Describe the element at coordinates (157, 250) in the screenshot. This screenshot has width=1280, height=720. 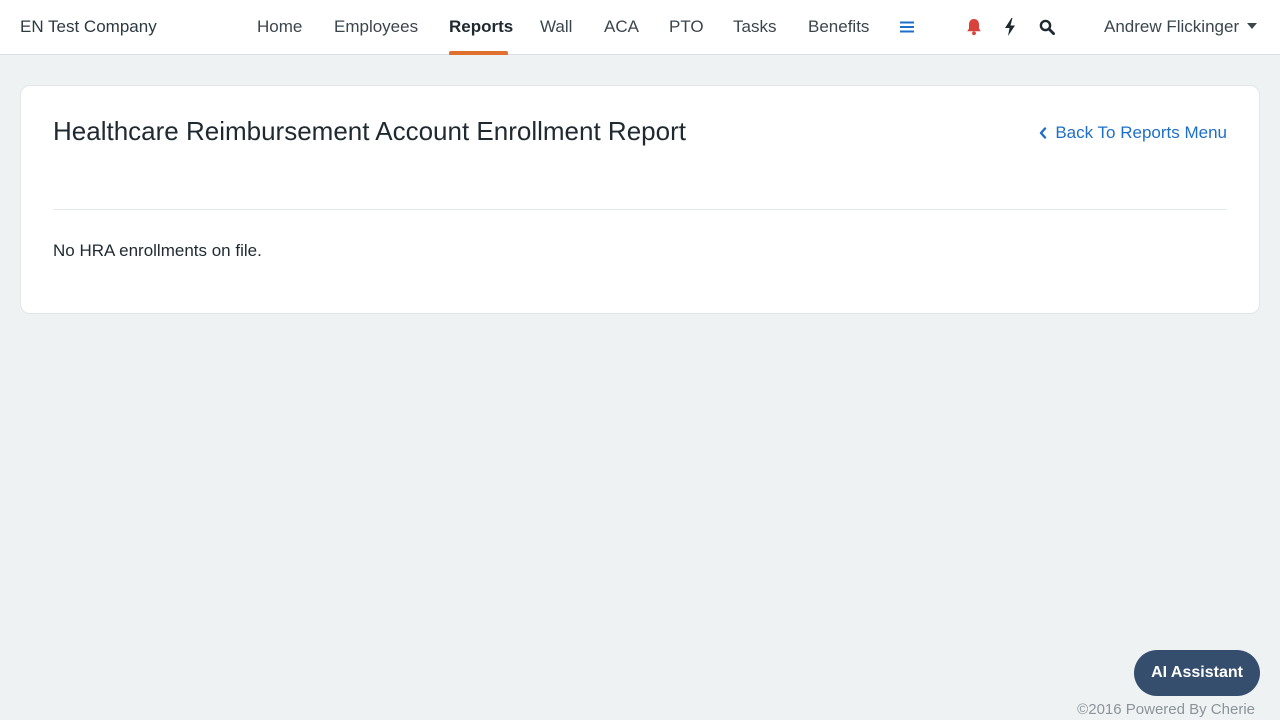
I see `empty-state-message: No HRA enrollments on file.` at that location.